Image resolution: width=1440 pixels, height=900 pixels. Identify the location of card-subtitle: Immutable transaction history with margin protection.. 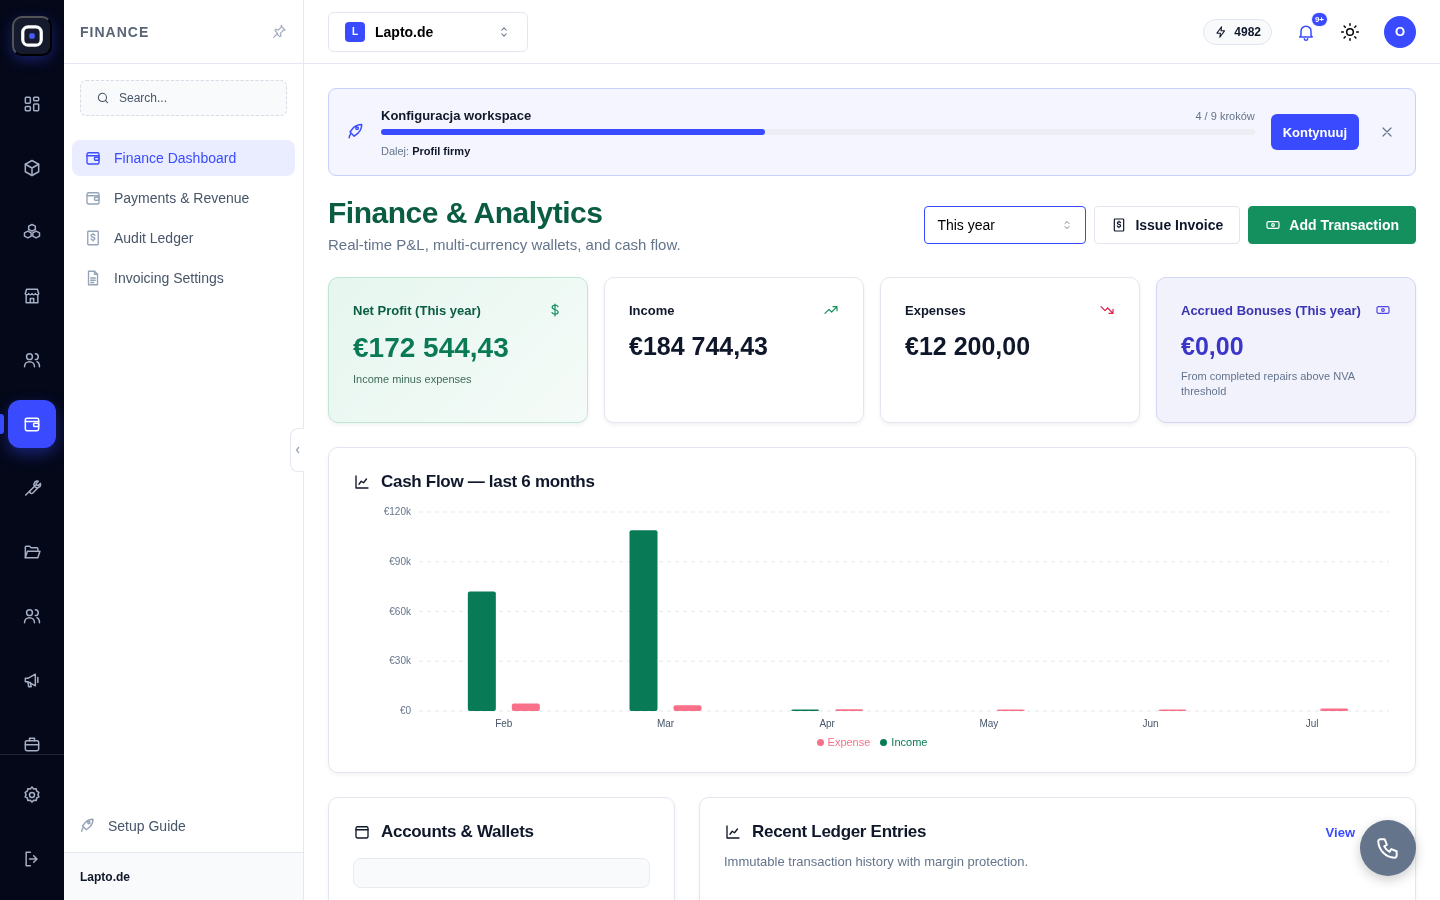
(877, 861).